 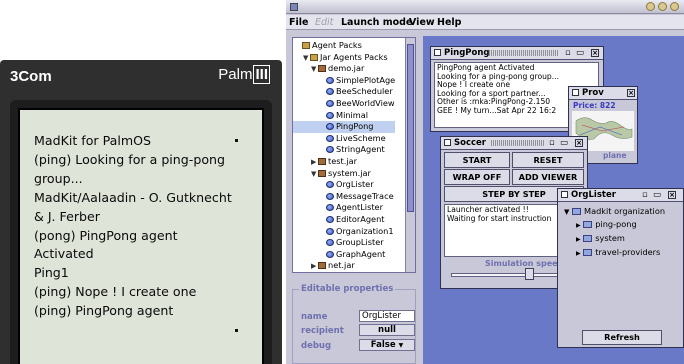 I want to click on window-titlebar, so click(x=485, y=7).